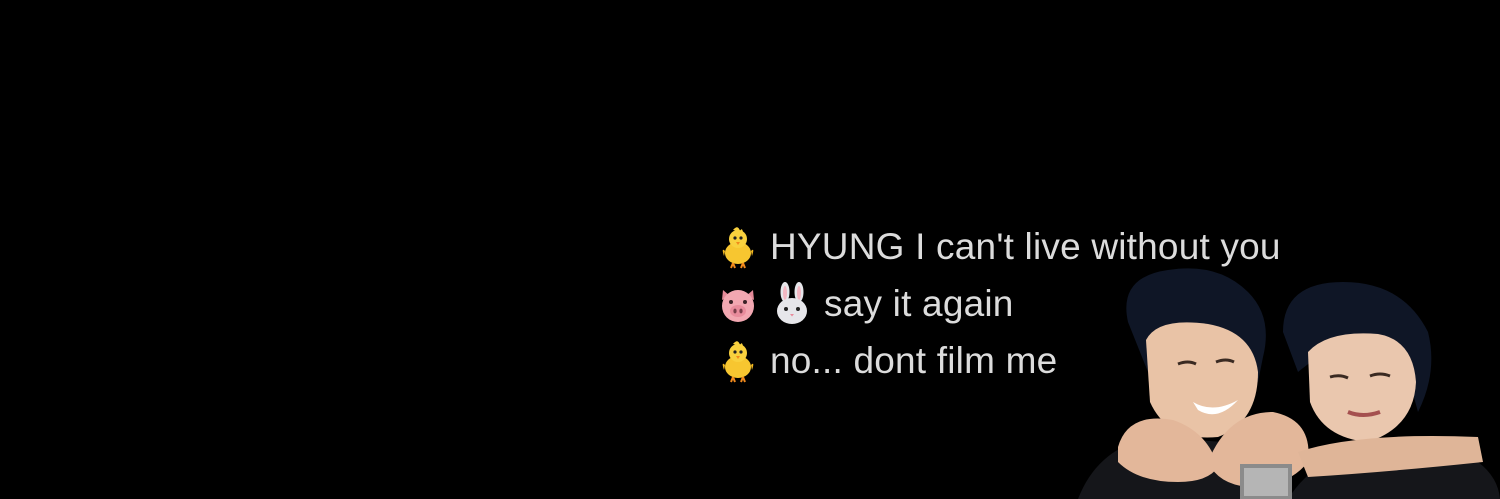  I want to click on quote-text: no... dont film me, so click(914, 360).